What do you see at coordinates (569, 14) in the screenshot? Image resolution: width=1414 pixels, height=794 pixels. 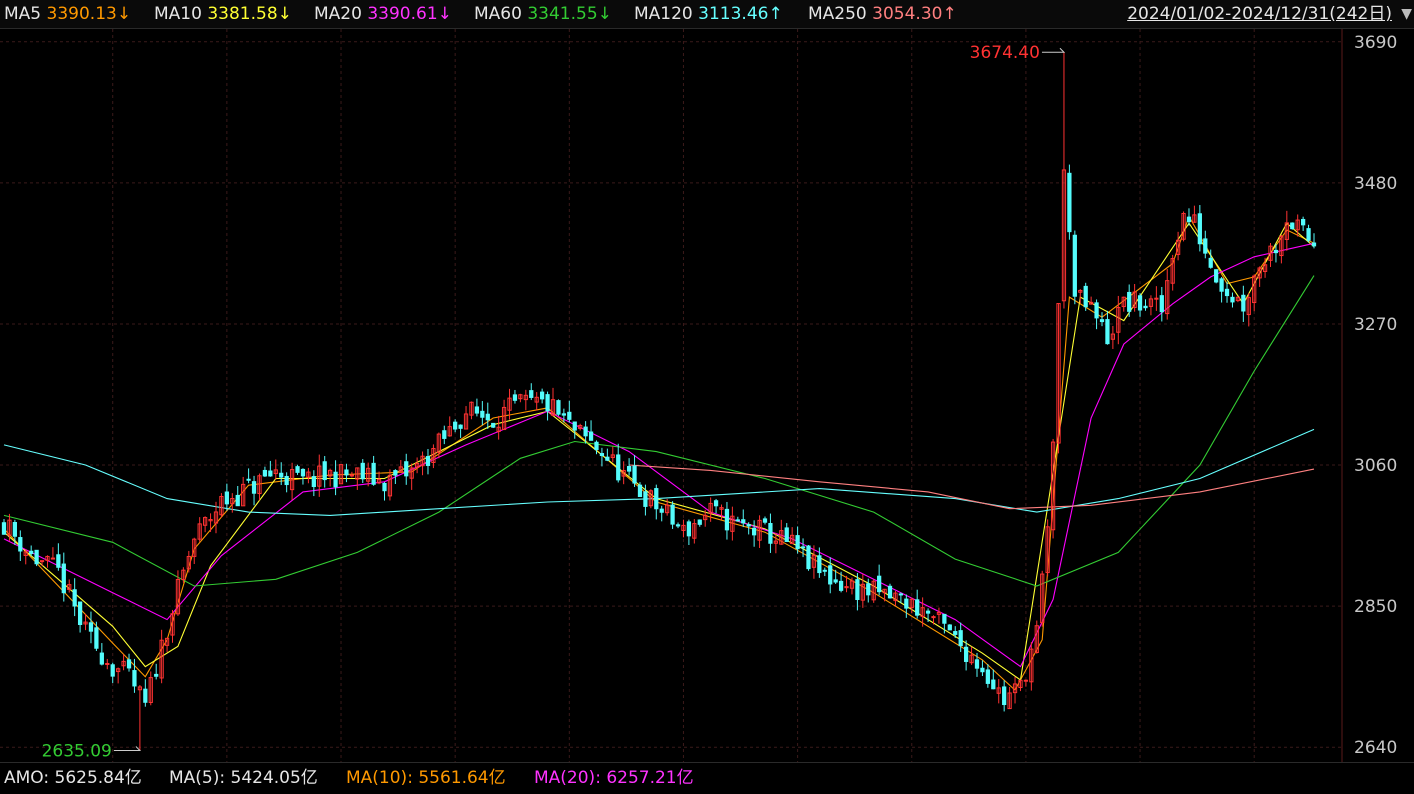 I see `ma60-value: 3341.55↓` at bounding box center [569, 14].